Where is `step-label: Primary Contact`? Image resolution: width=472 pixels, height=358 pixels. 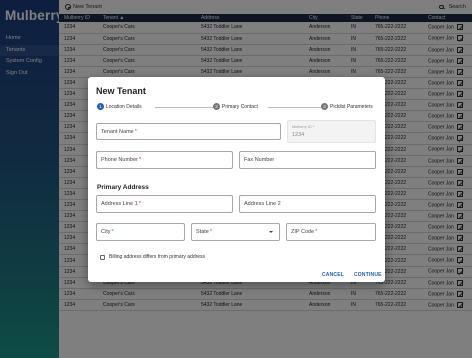
step-label: Primary Contact is located at coordinates (240, 106).